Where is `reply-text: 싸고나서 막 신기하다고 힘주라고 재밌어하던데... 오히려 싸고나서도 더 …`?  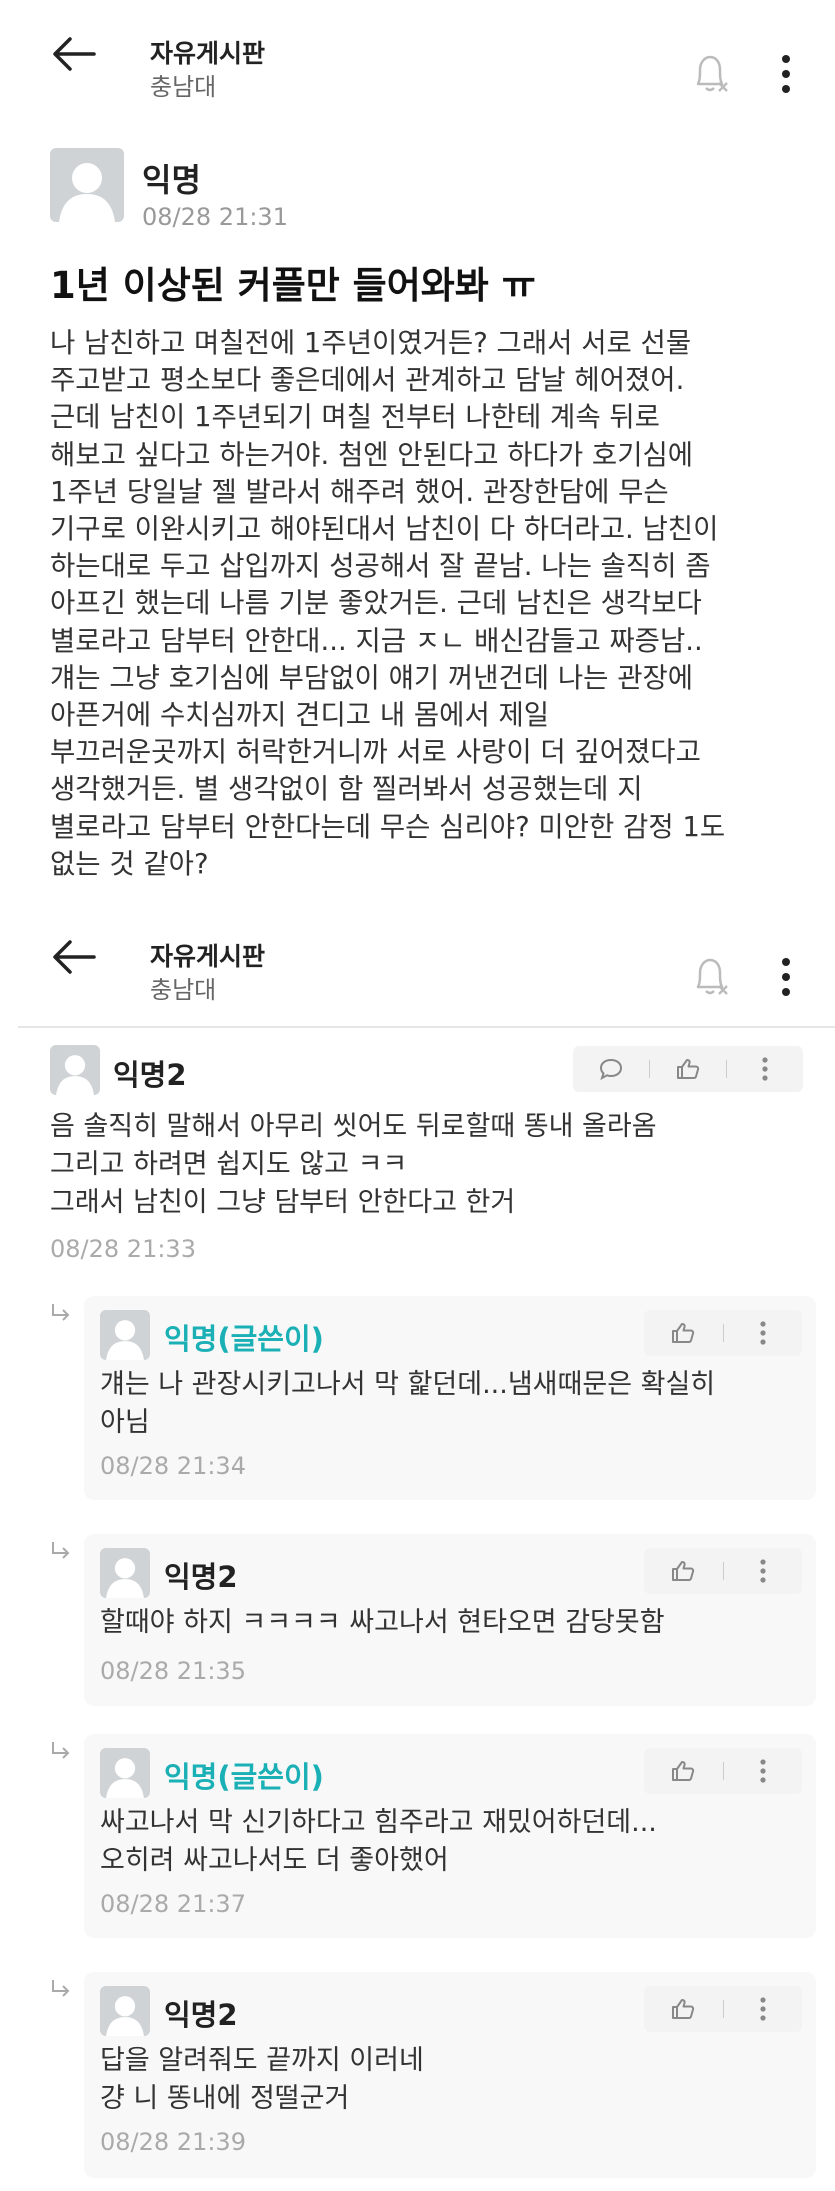
reply-text: 싸고나서 막 신기하다고 힘주라고 재밌어하던데... 오히려 싸고나서도 더 … is located at coordinates (378, 1841).